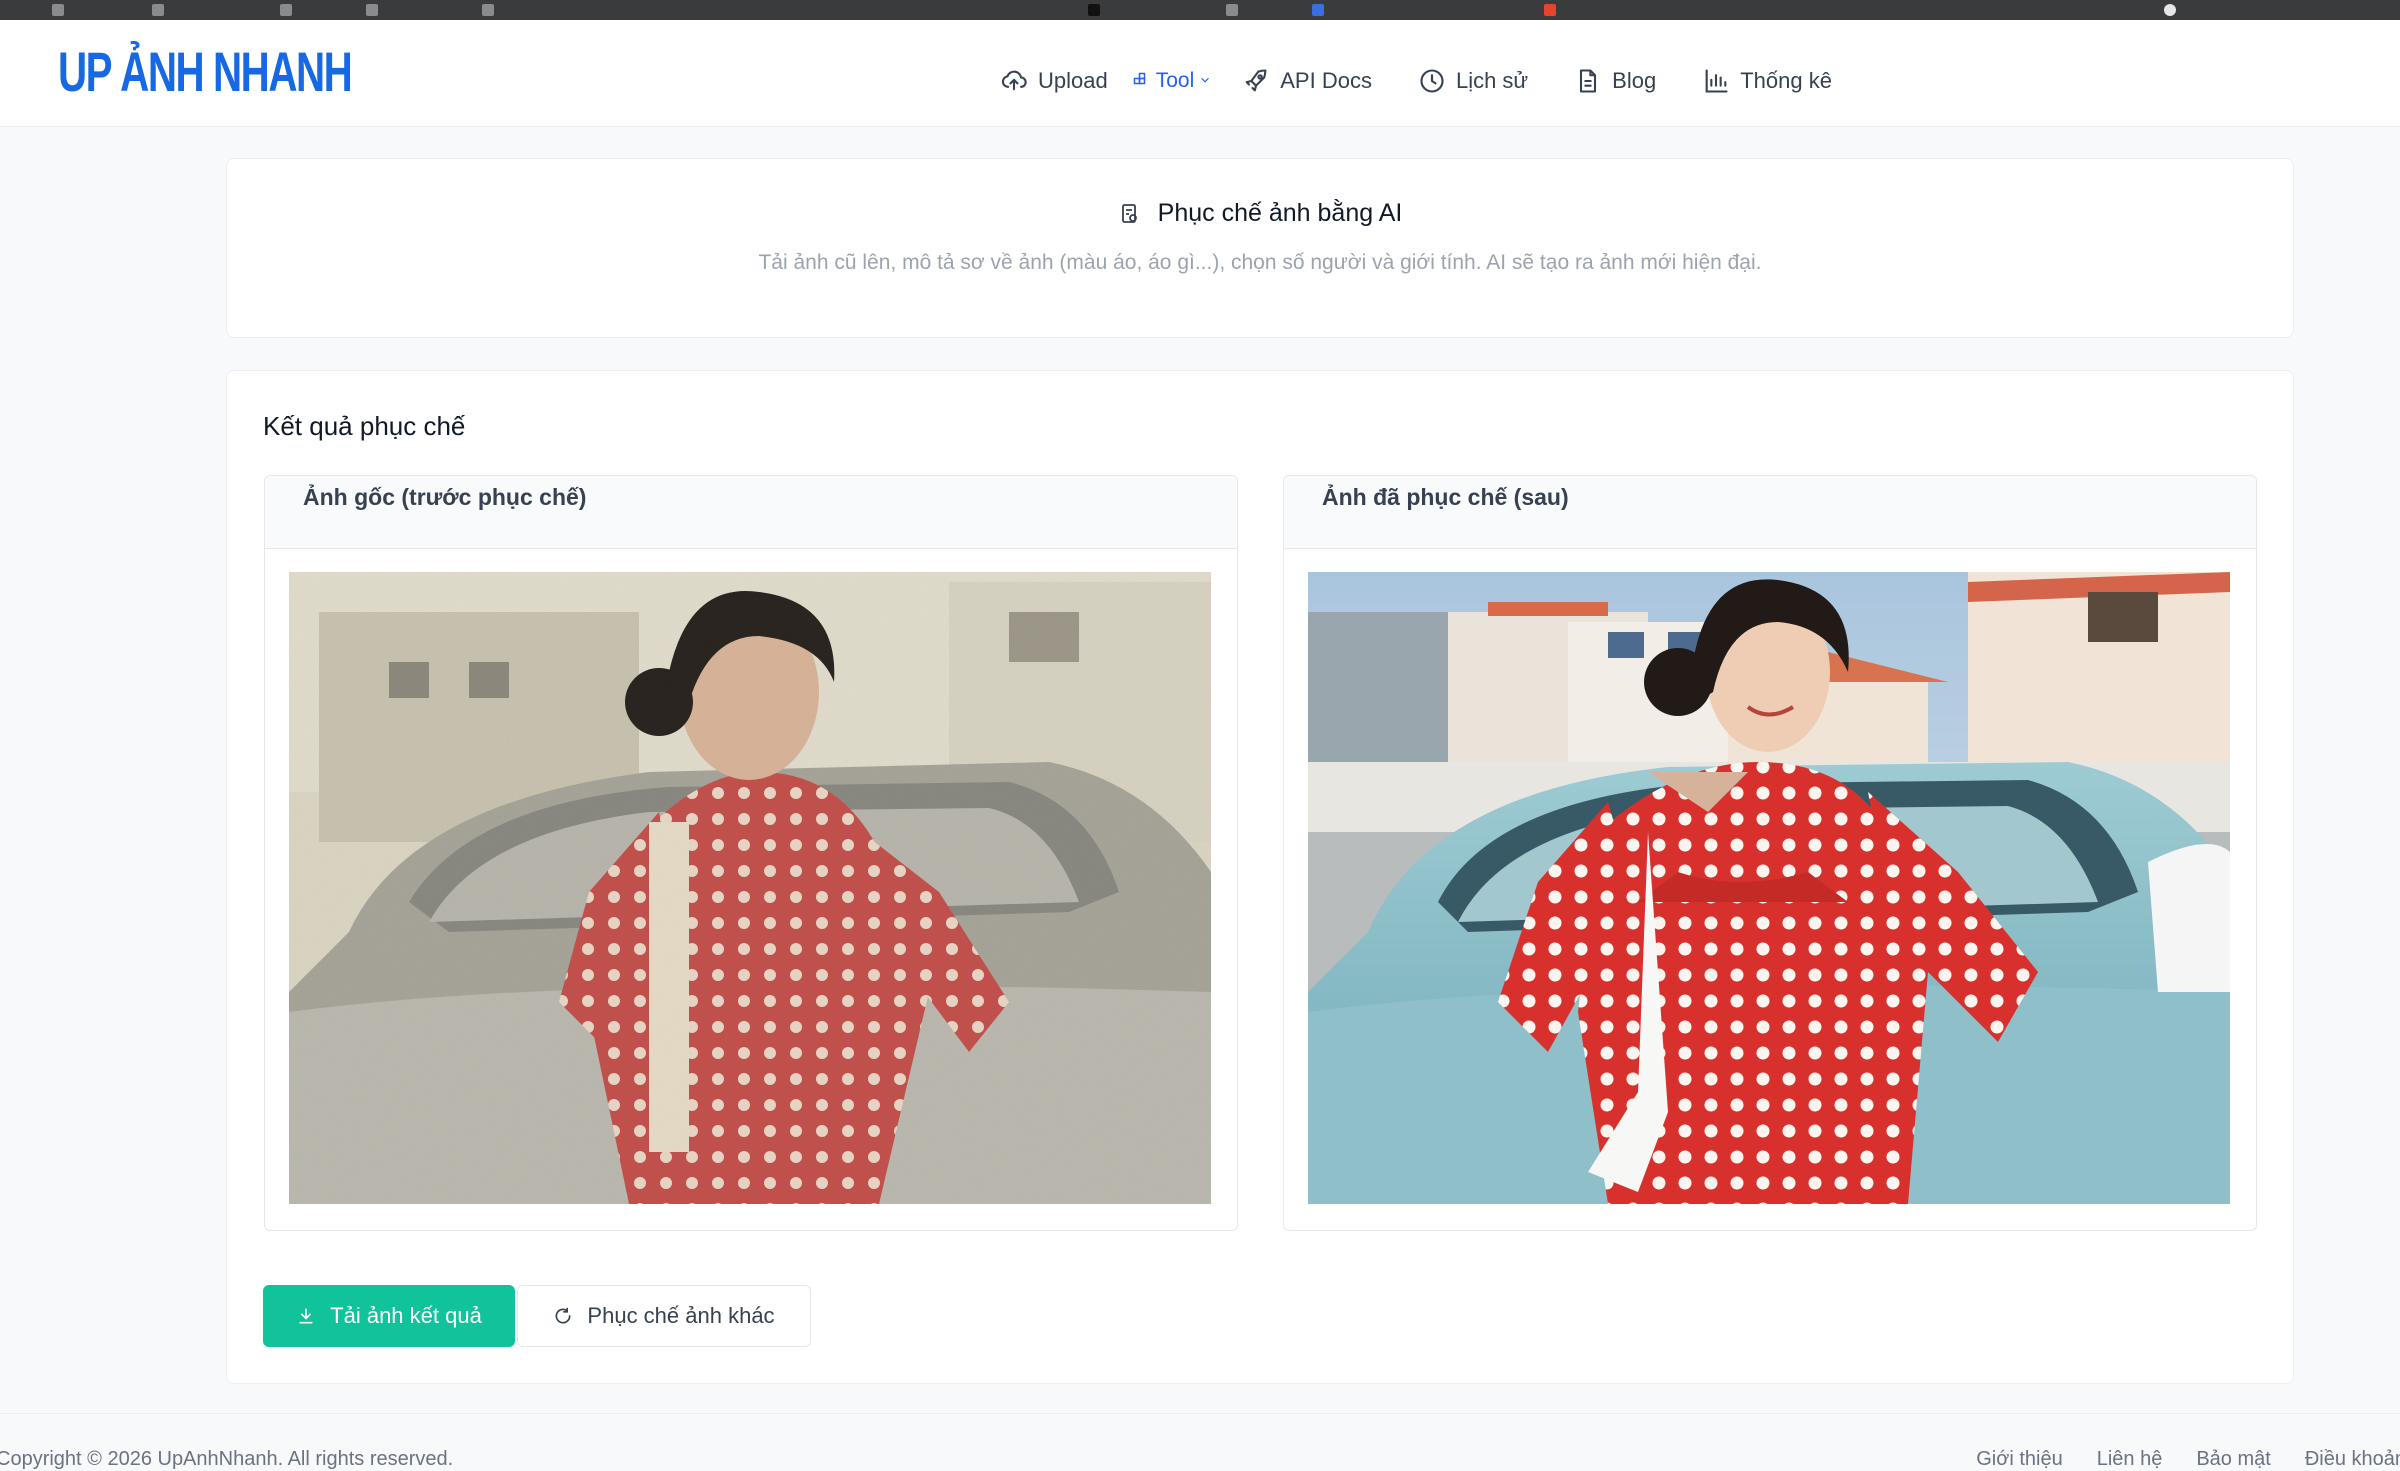 The image size is (2400, 1471). What do you see at coordinates (1014, 80) in the screenshot?
I see `cloud-upload-icon` at bounding box center [1014, 80].